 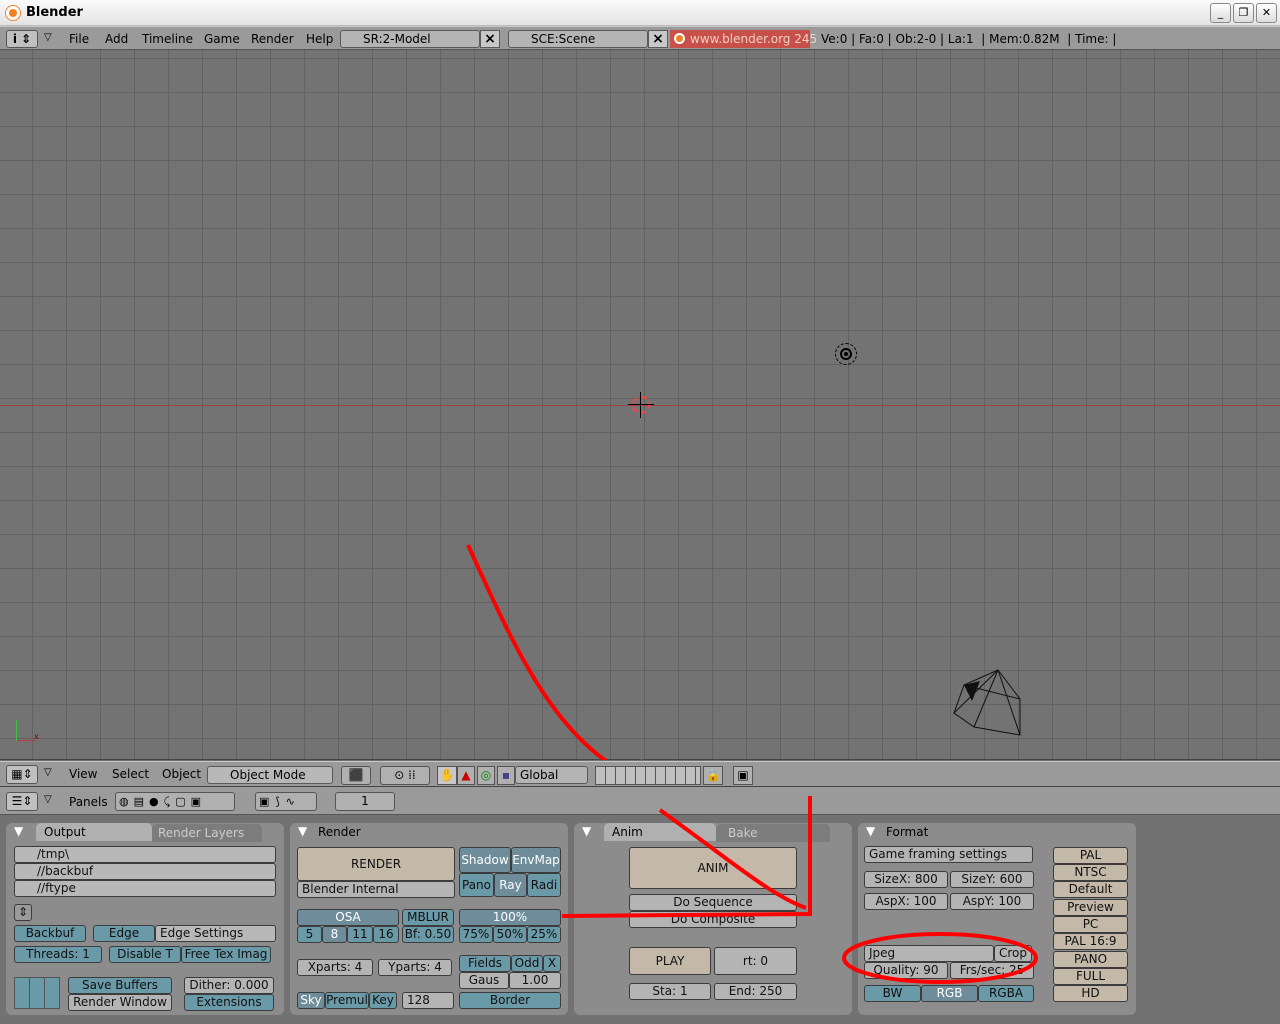 What do you see at coordinates (578, 39) in the screenshot?
I see `scene-selector: SCE:Scene` at bounding box center [578, 39].